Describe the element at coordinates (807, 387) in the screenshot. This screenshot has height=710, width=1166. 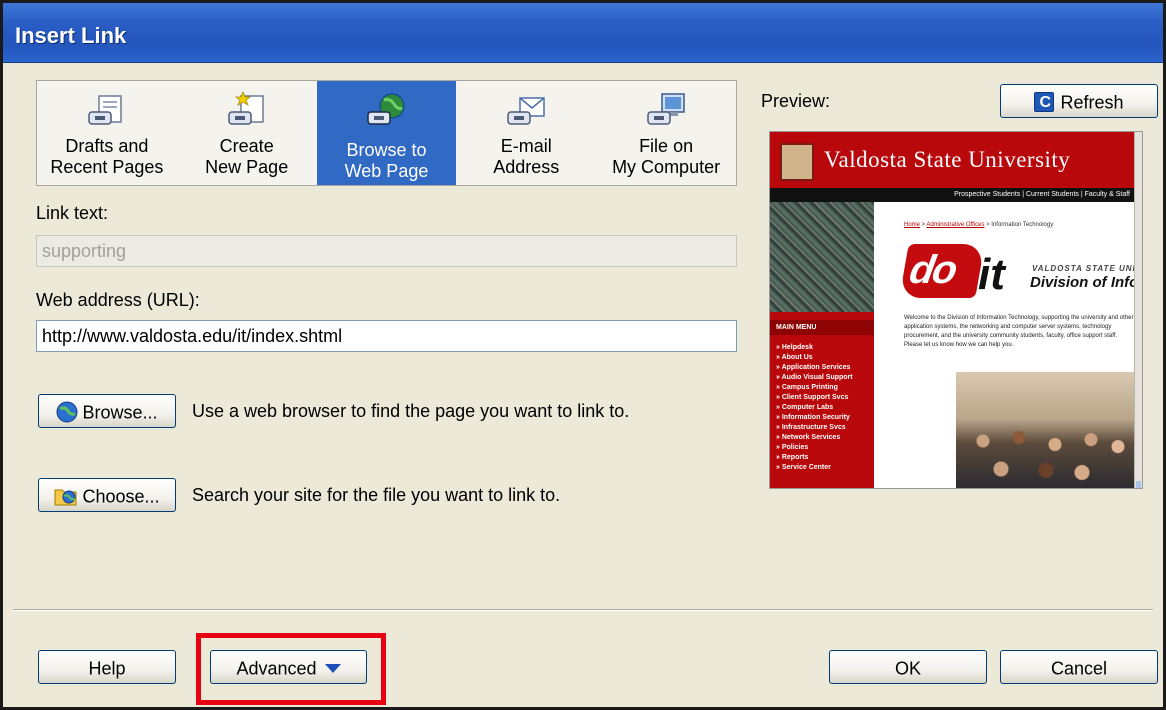
I see `preview-menu-item: » Campus Printing` at that location.